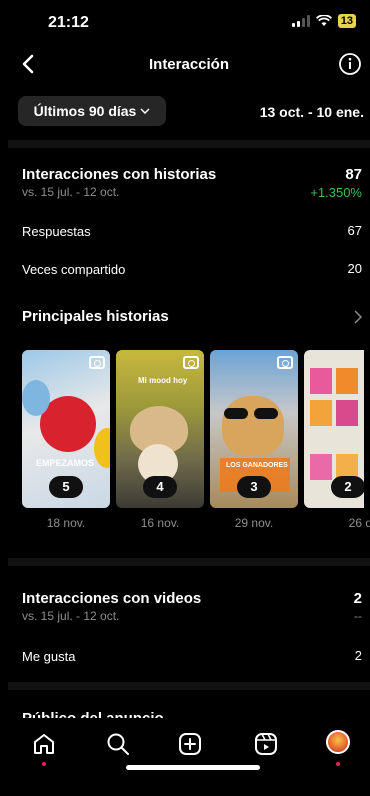 This screenshot has height=796, width=370. Describe the element at coordinates (257, 465) in the screenshot. I see `story-overlay-text: LOS GANADORES` at that location.